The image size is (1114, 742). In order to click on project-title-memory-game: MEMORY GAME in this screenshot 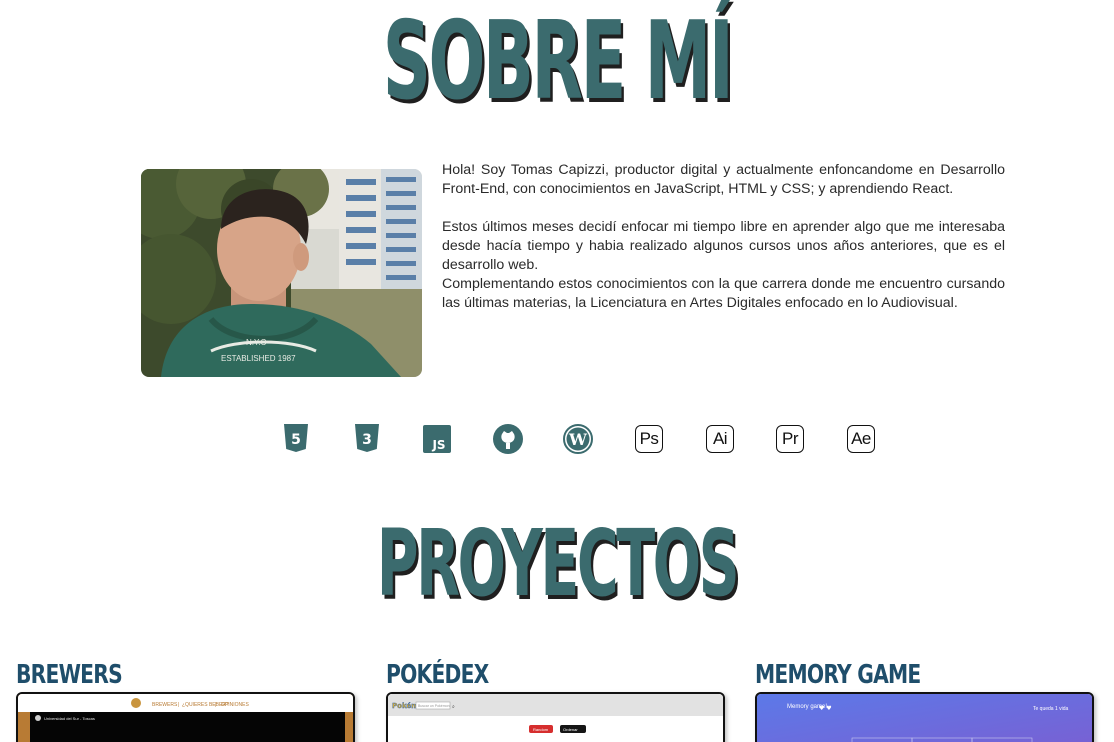, I will do `click(838, 675)`.